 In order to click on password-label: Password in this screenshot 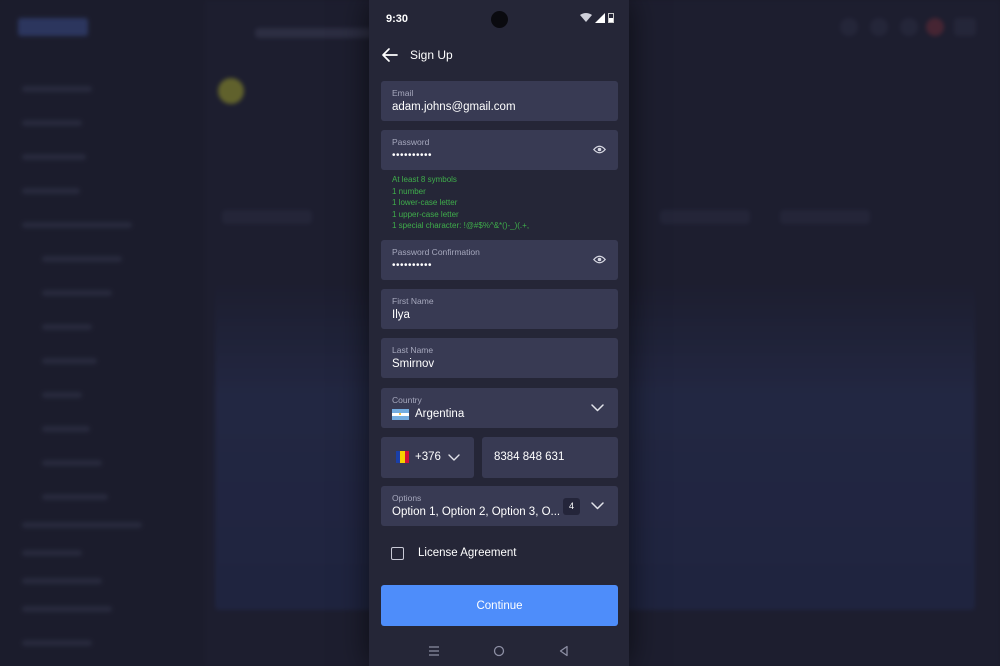, I will do `click(411, 142)`.